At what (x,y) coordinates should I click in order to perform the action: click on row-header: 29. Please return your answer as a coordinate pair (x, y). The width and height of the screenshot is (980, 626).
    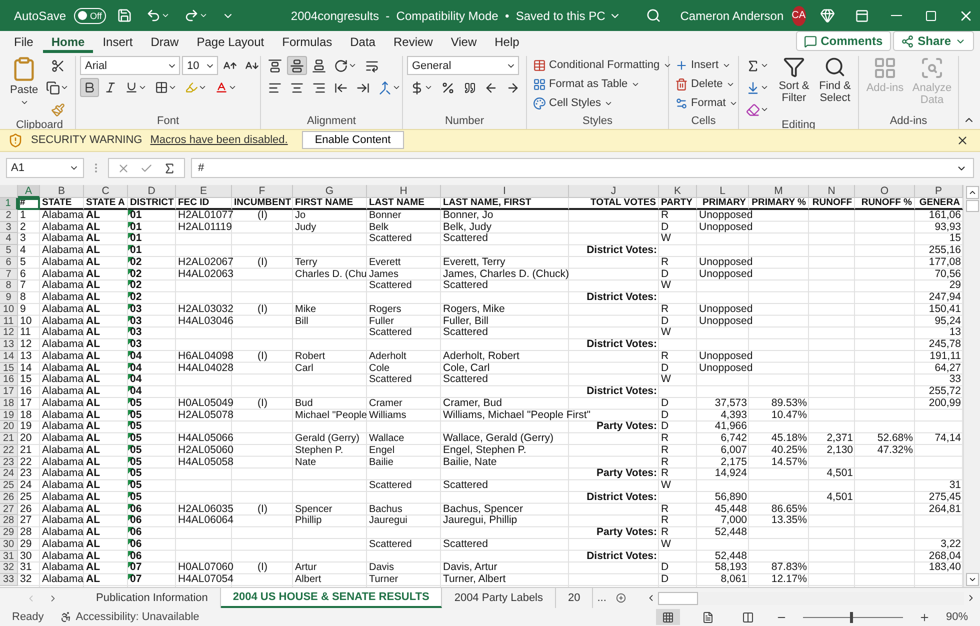
    Looking at the image, I should click on (9, 533).